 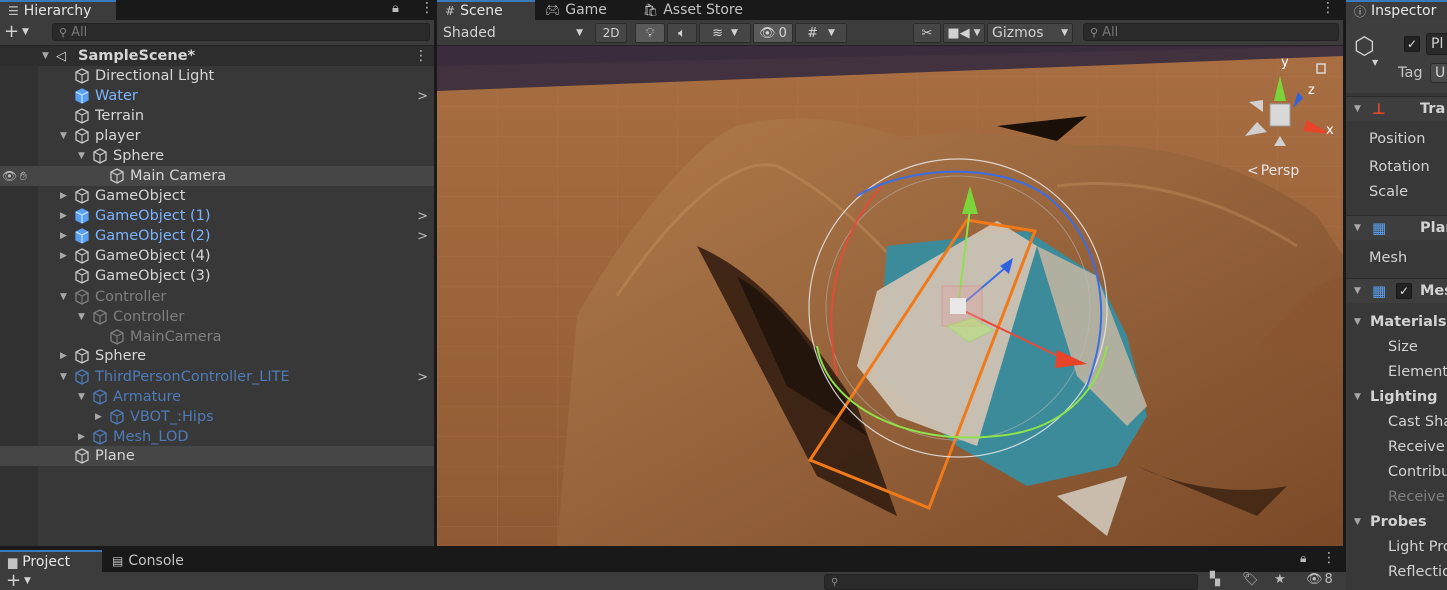 What do you see at coordinates (1396, 227) in the screenshot?
I see `component-header: ▼ ▦ Plan` at bounding box center [1396, 227].